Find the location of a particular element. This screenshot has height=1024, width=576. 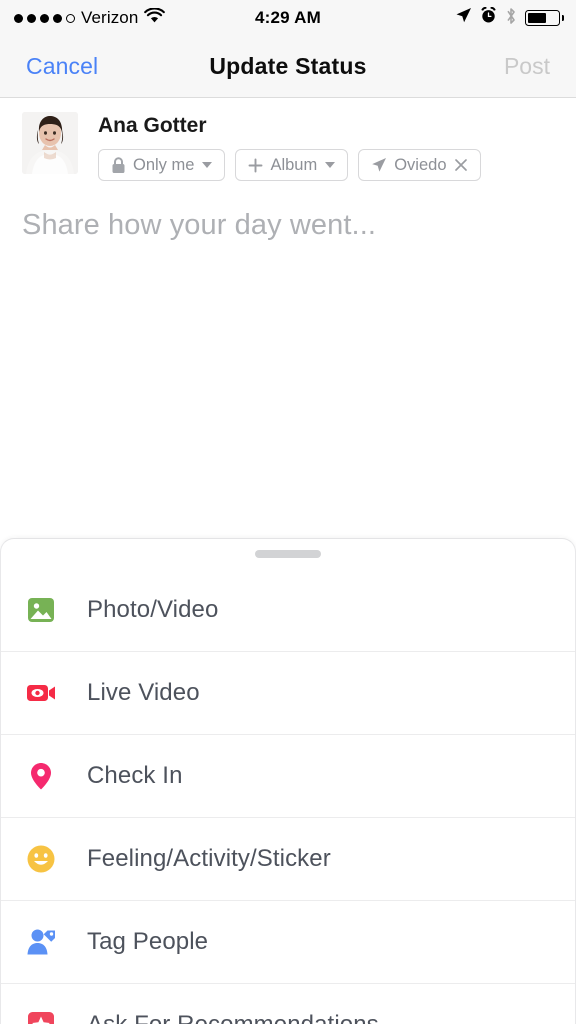

sheet-item-label: Photo/Video is located at coordinates (153, 609).